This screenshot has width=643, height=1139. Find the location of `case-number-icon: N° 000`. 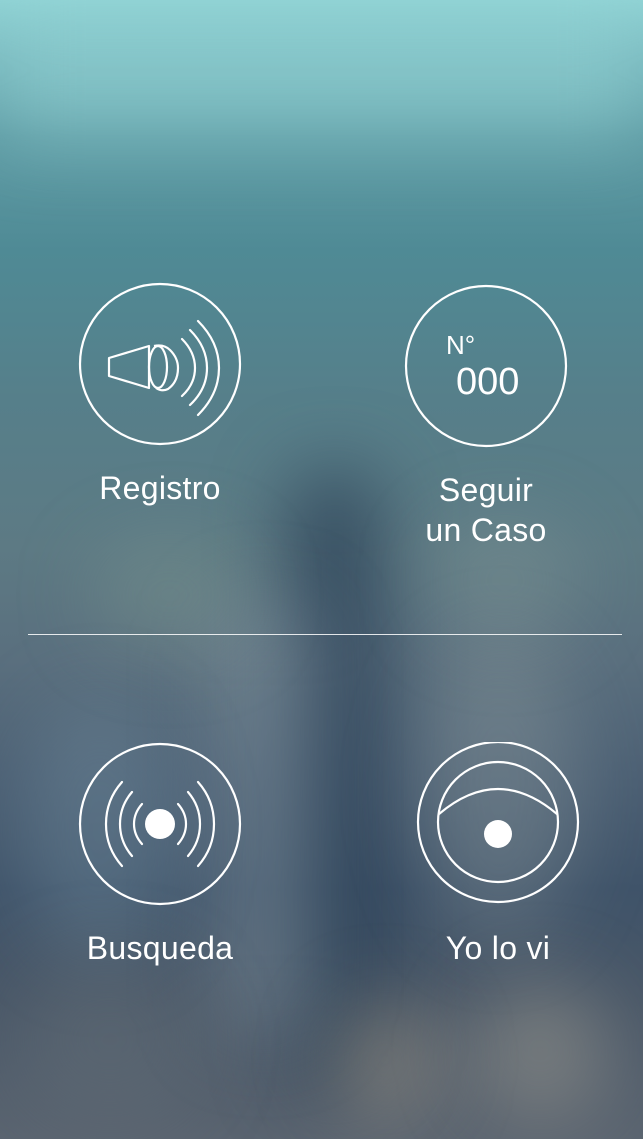

case-number-icon: N° 000 is located at coordinates (486, 366).